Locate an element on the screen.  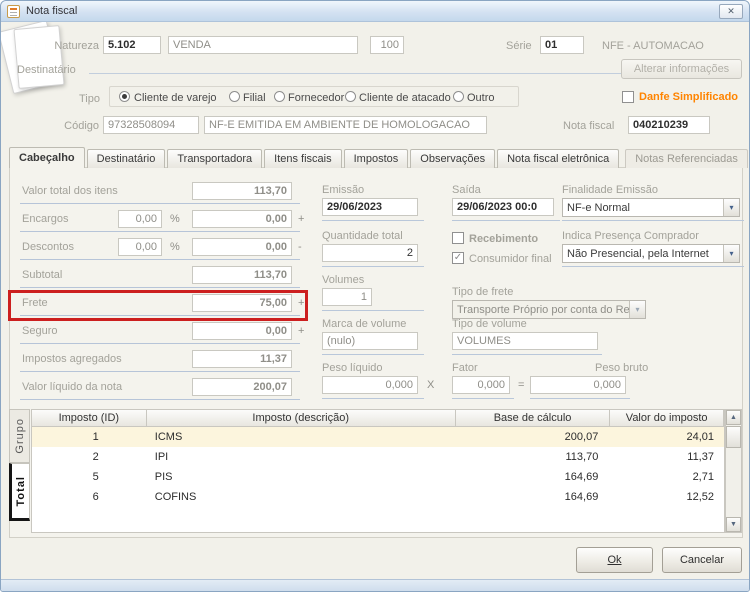
radio-cliente-varejo-label: Cliente de varejo is located at coordinates (175, 98).